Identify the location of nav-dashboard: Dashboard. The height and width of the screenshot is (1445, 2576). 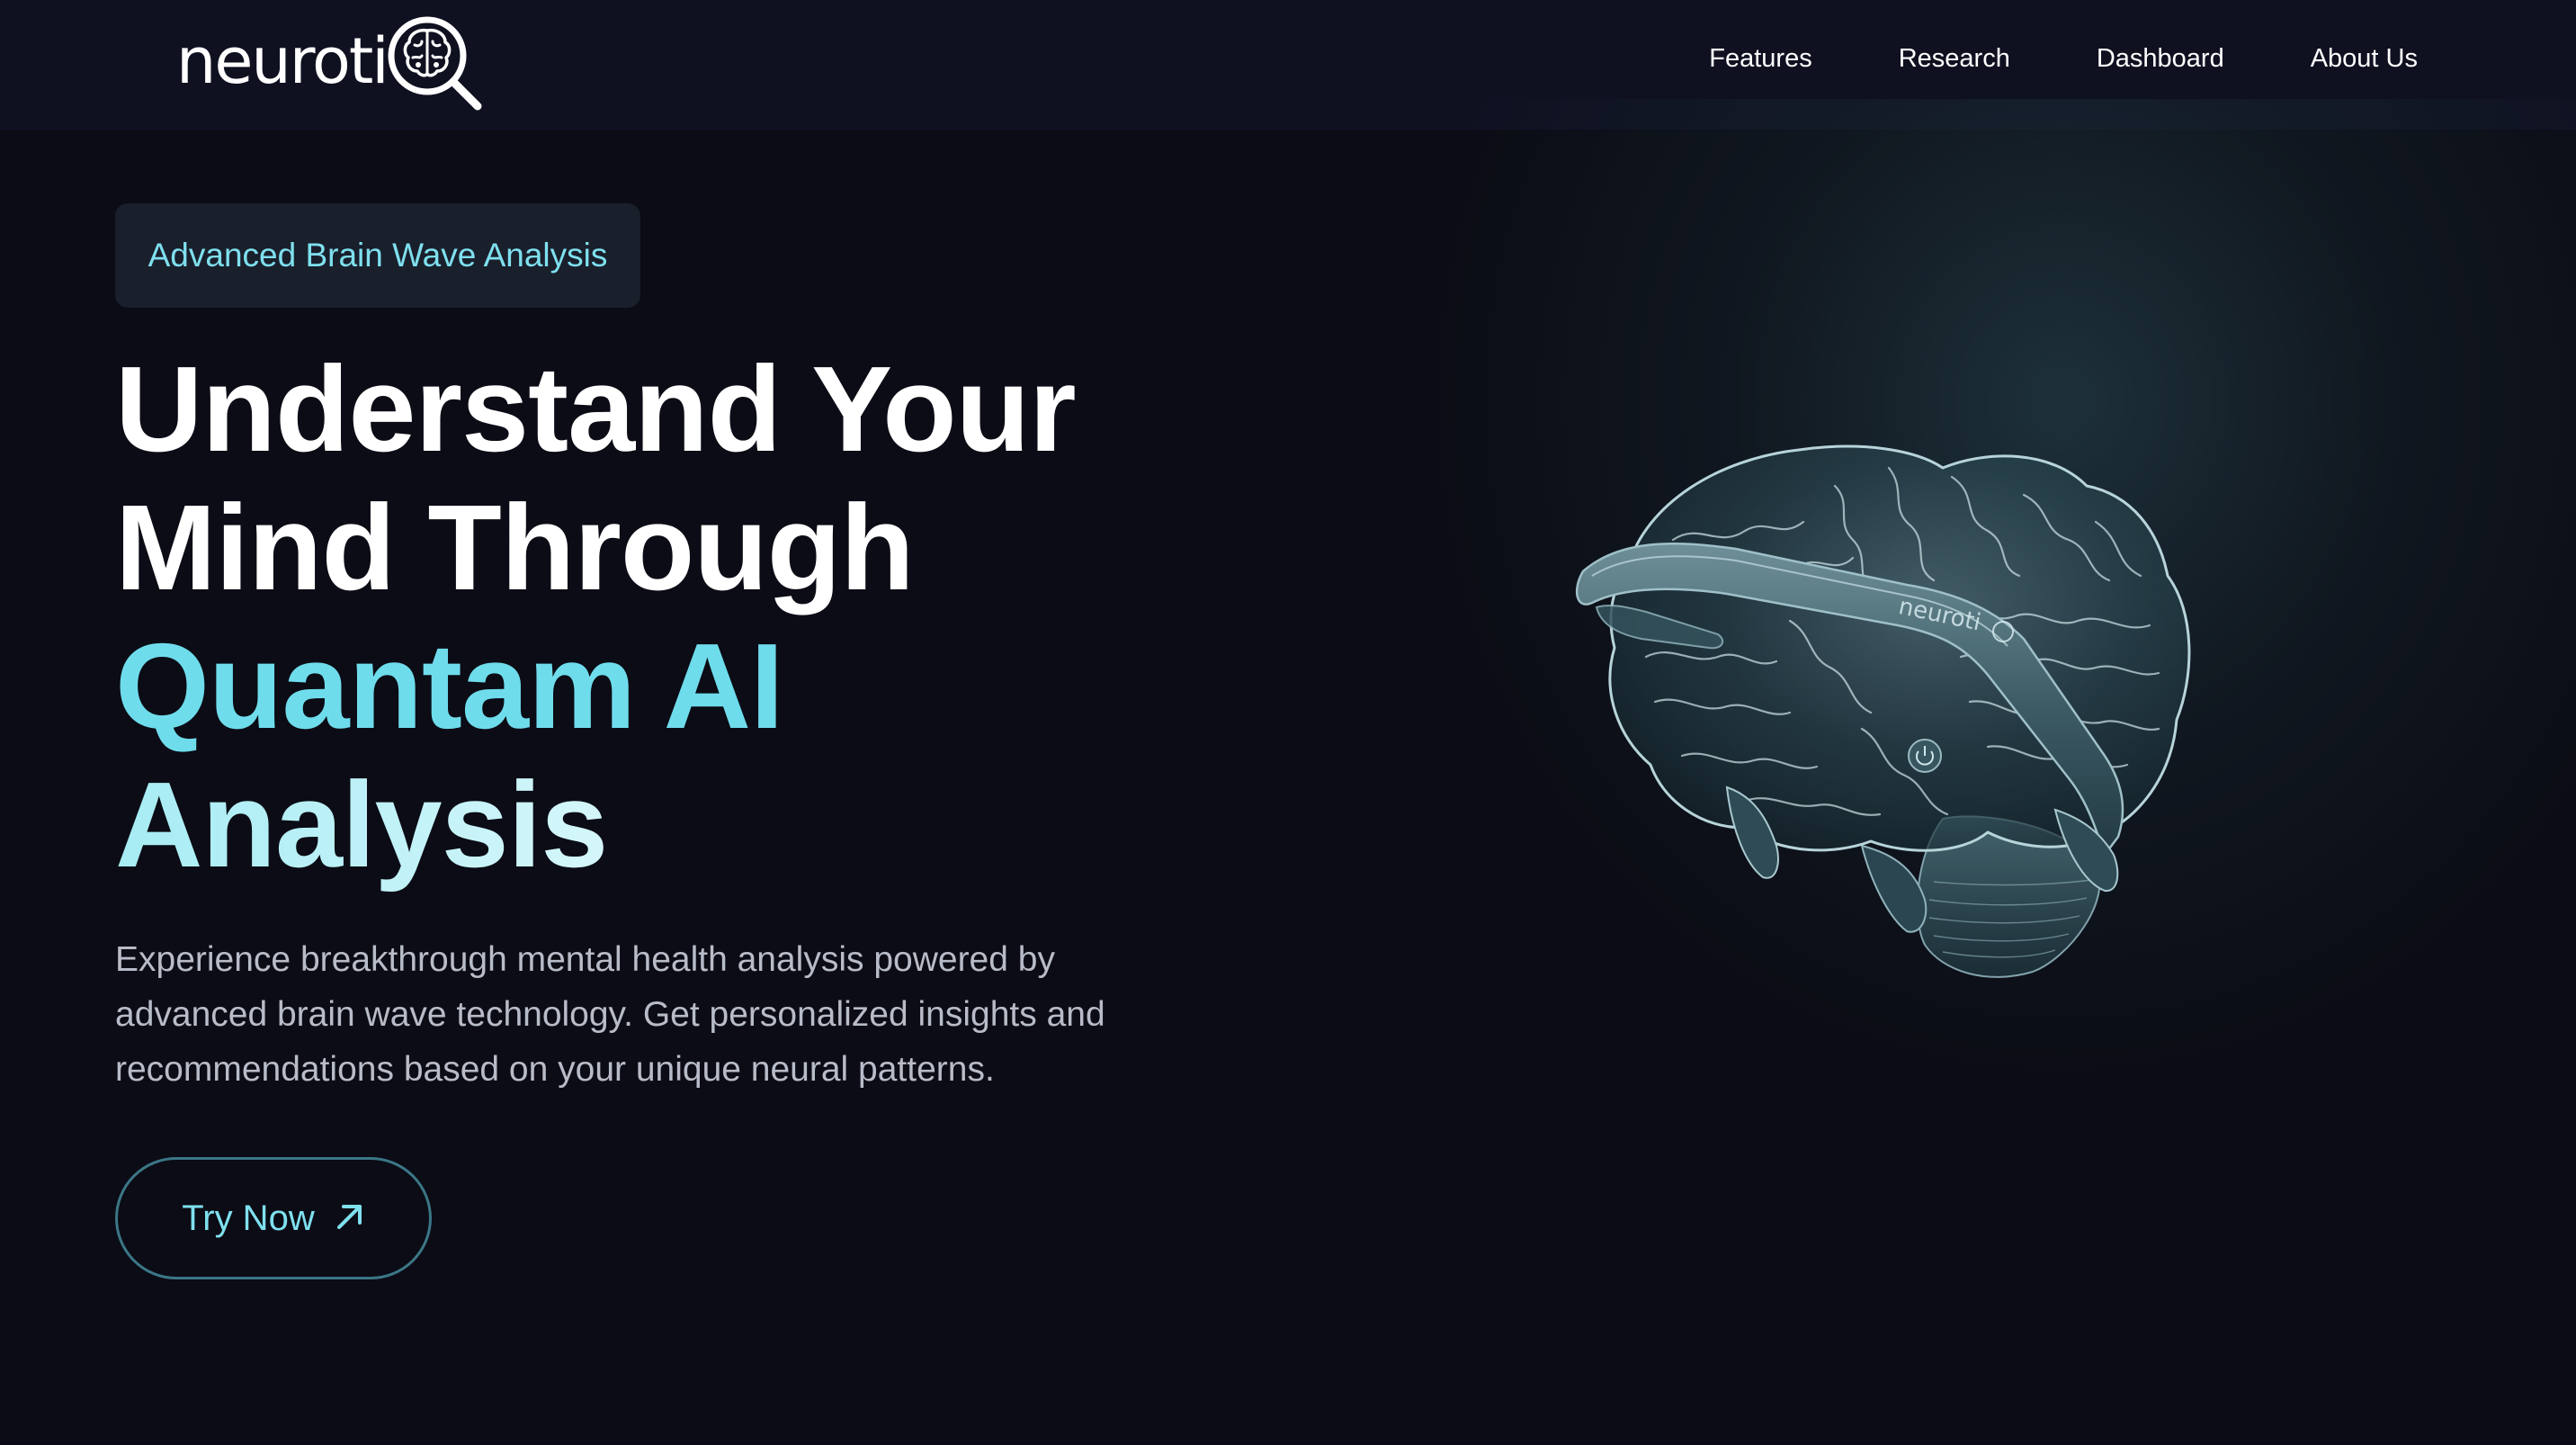
(2160, 59).